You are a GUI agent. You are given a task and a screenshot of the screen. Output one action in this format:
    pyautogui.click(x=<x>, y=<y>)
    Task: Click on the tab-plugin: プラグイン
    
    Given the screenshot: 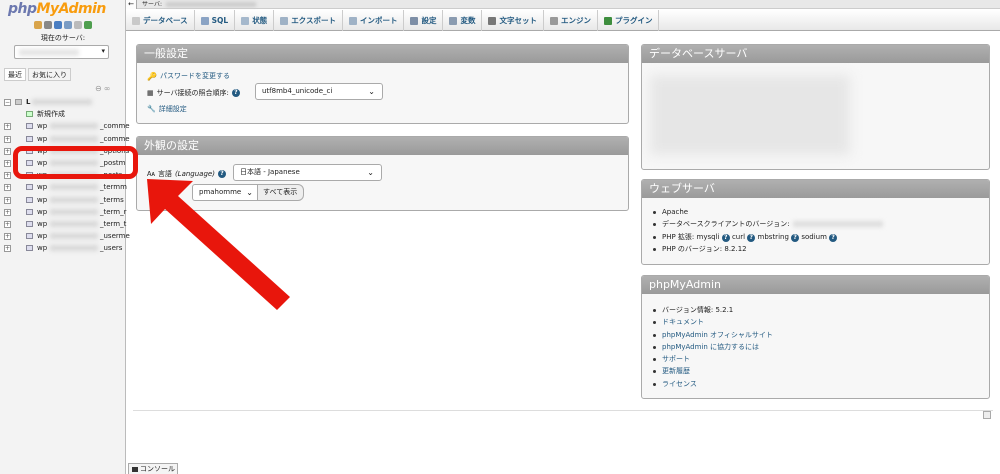 What is the action you would take?
    pyautogui.click(x=629, y=20)
    